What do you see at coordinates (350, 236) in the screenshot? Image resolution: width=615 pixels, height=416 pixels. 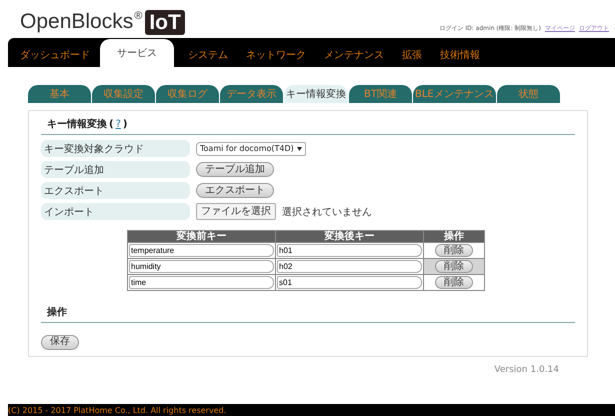 I see `column-header: 変換後キー` at bounding box center [350, 236].